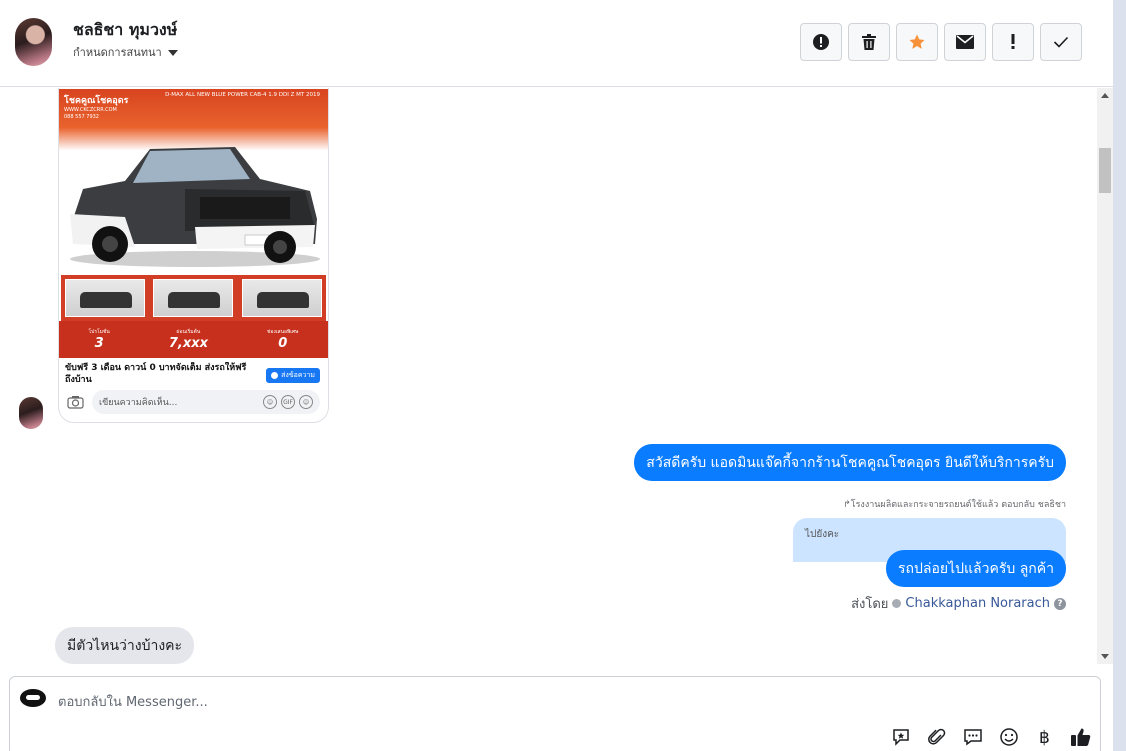  Describe the element at coordinates (125, 645) in the screenshot. I see `incoming-message: มีตัวไหนว่างบ้างคะ` at that location.